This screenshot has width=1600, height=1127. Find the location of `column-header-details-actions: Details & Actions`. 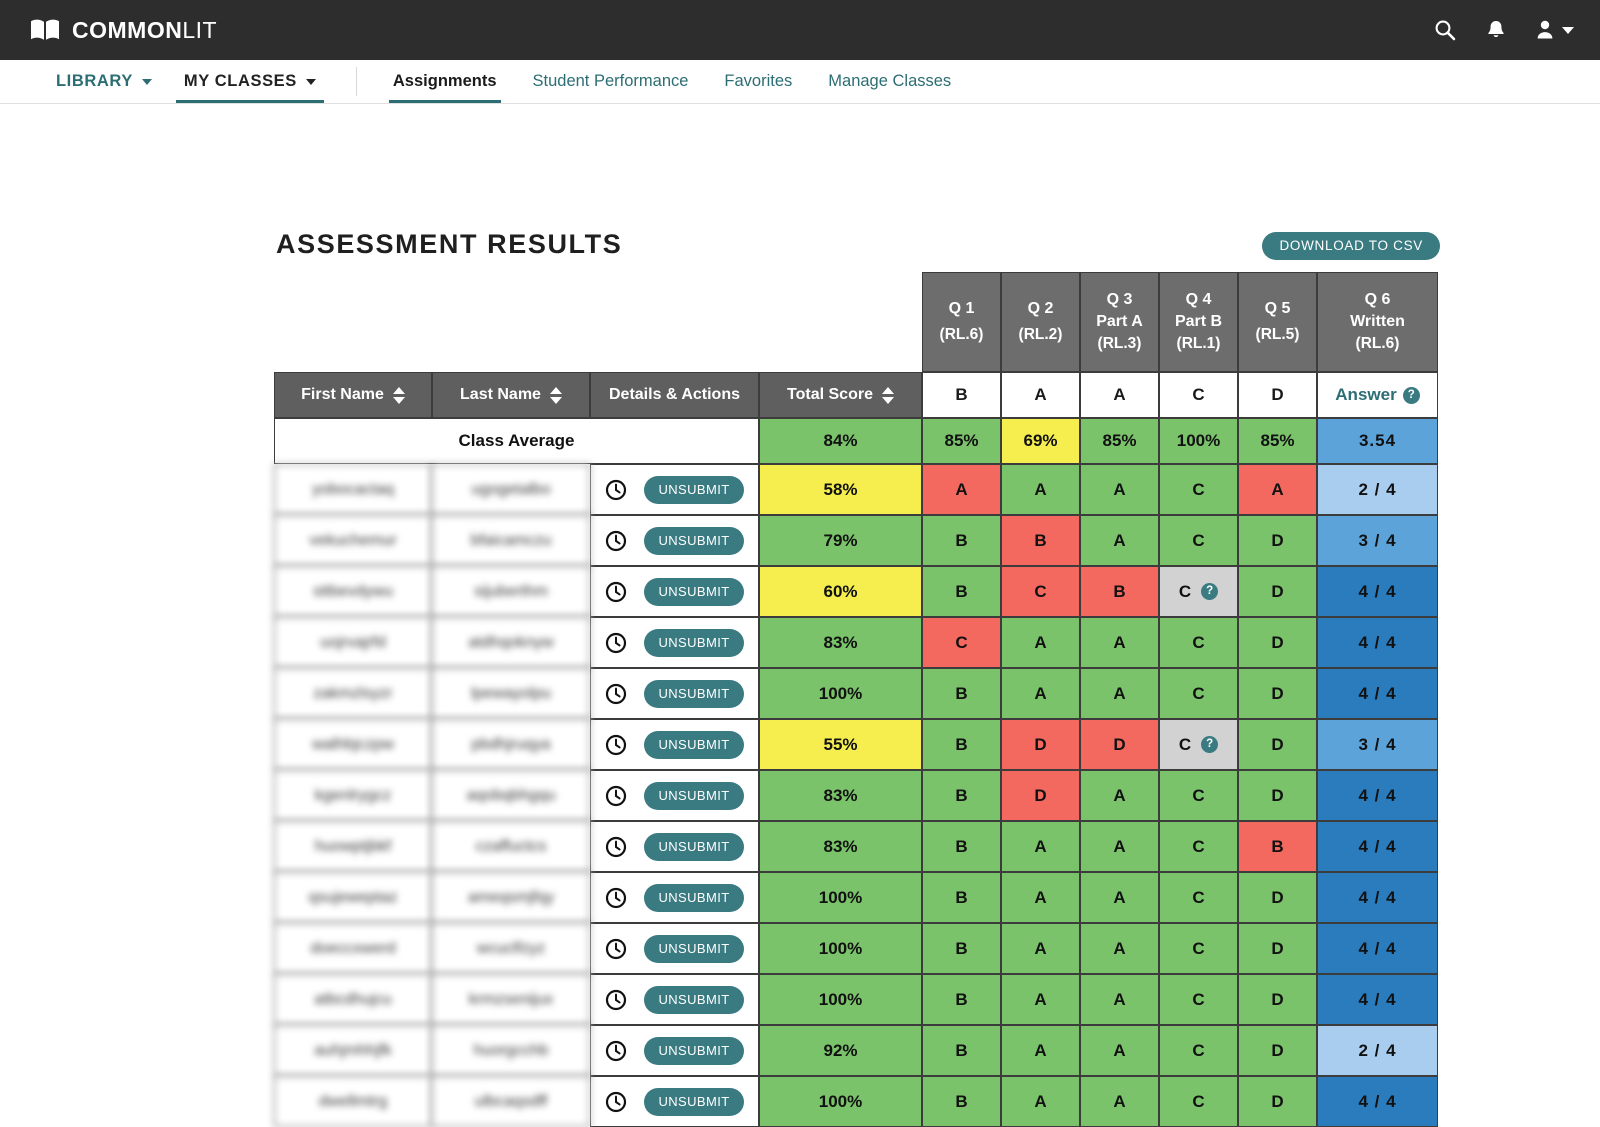

column-header-details-actions: Details & Actions is located at coordinates (674, 395).